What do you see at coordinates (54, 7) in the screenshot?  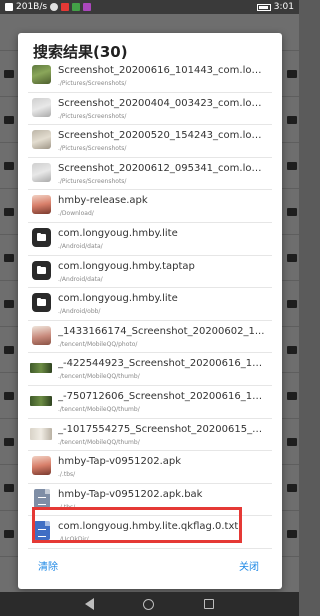 I see `cloud-icon` at bounding box center [54, 7].